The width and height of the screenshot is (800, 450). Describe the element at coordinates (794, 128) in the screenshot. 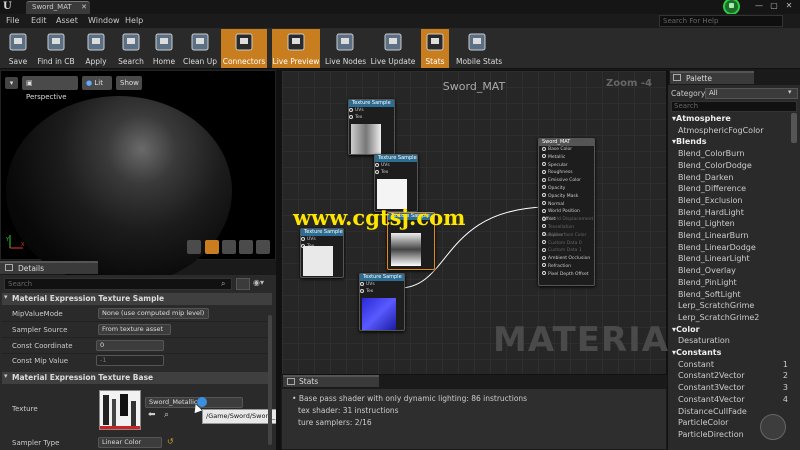

I see `palette-scrollbar` at that location.